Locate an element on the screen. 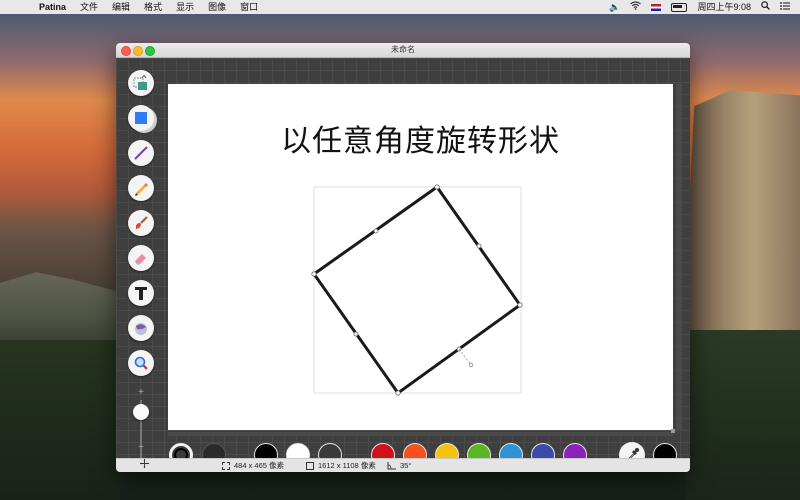  shape-tool-button is located at coordinates (141, 118).